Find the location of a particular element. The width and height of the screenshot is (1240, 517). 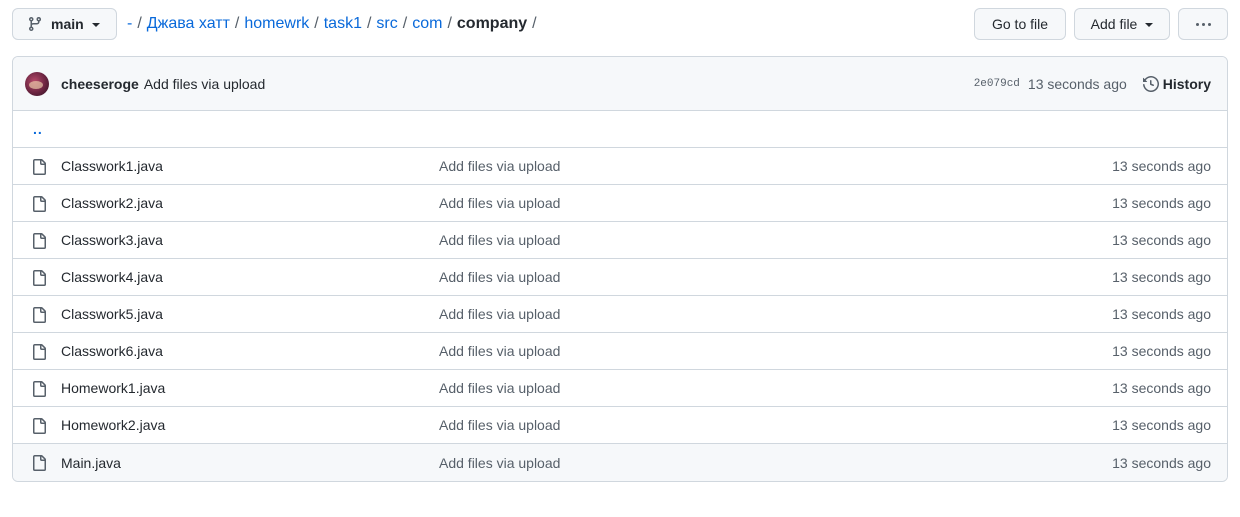

file-name-link: Classwork4.java is located at coordinates (112, 277).